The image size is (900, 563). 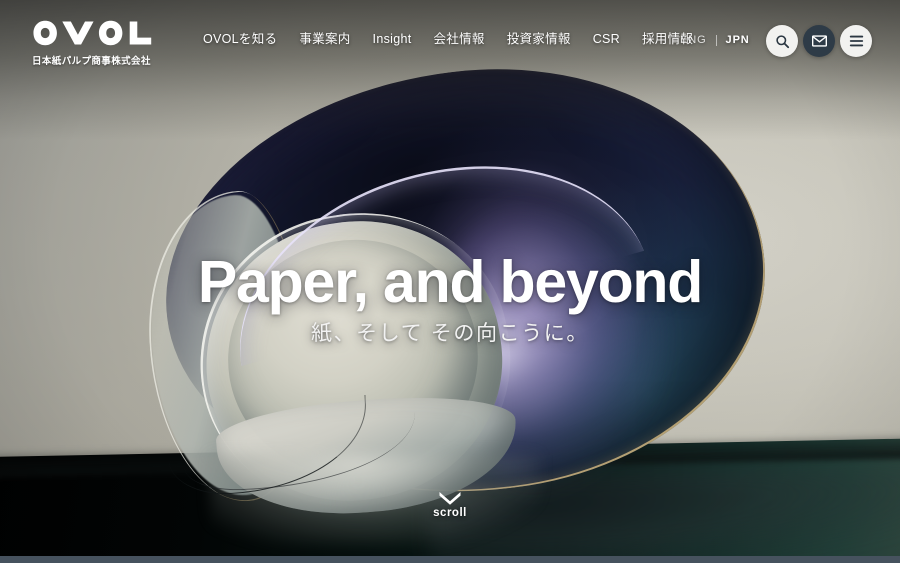 I want to click on search-button, so click(x=782, y=41).